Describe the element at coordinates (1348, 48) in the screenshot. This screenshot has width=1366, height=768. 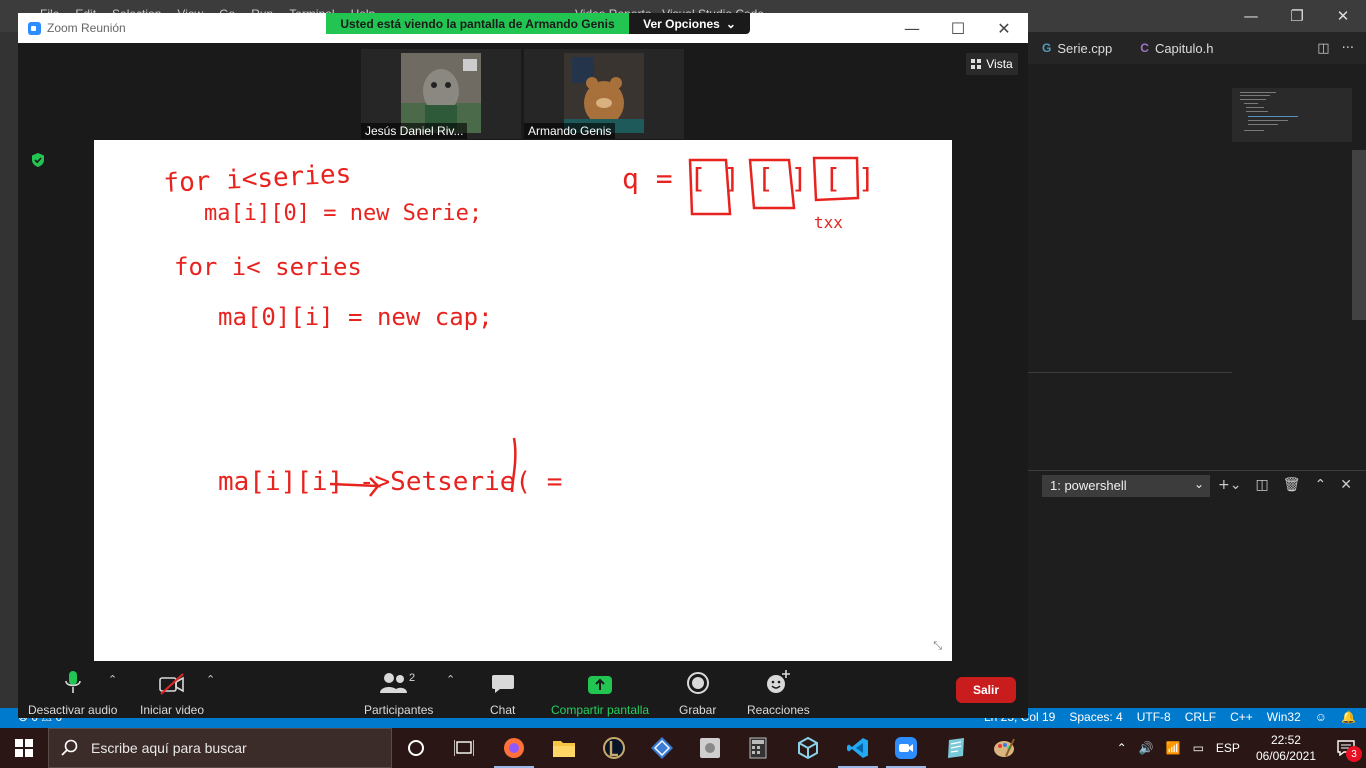
I see `more-actions-icon: ···` at that location.